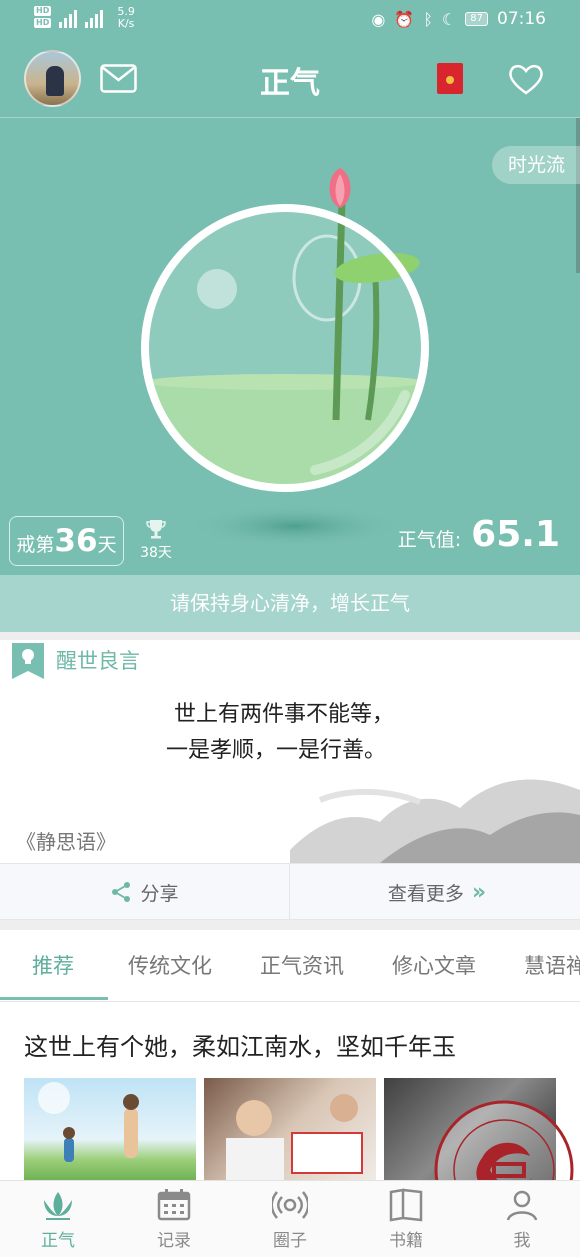 The width and height of the screenshot is (580, 1257). I want to click on tab-recommended: 推荐, so click(53, 965).